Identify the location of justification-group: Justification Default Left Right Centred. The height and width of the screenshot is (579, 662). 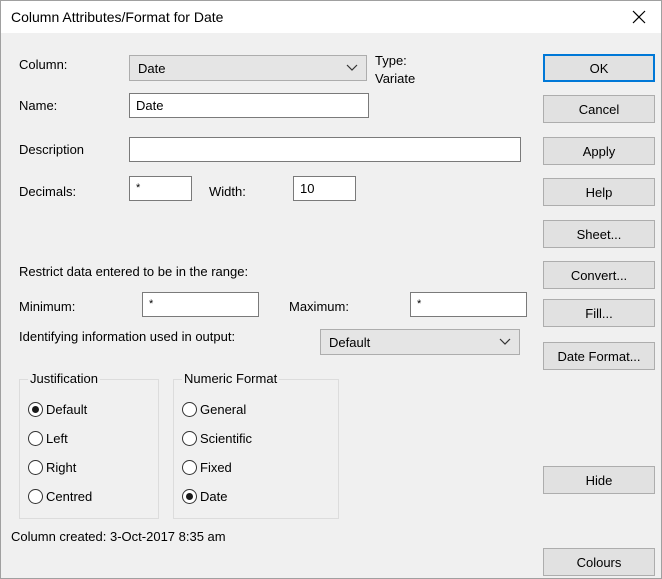
(89, 445).